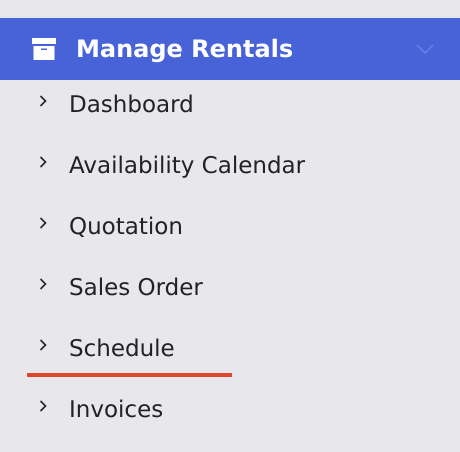 The height and width of the screenshot is (452, 460). What do you see at coordinates (122, 349) in the screenshot?
I see `menu-item: Schedule` at bounding box center [122, 349].